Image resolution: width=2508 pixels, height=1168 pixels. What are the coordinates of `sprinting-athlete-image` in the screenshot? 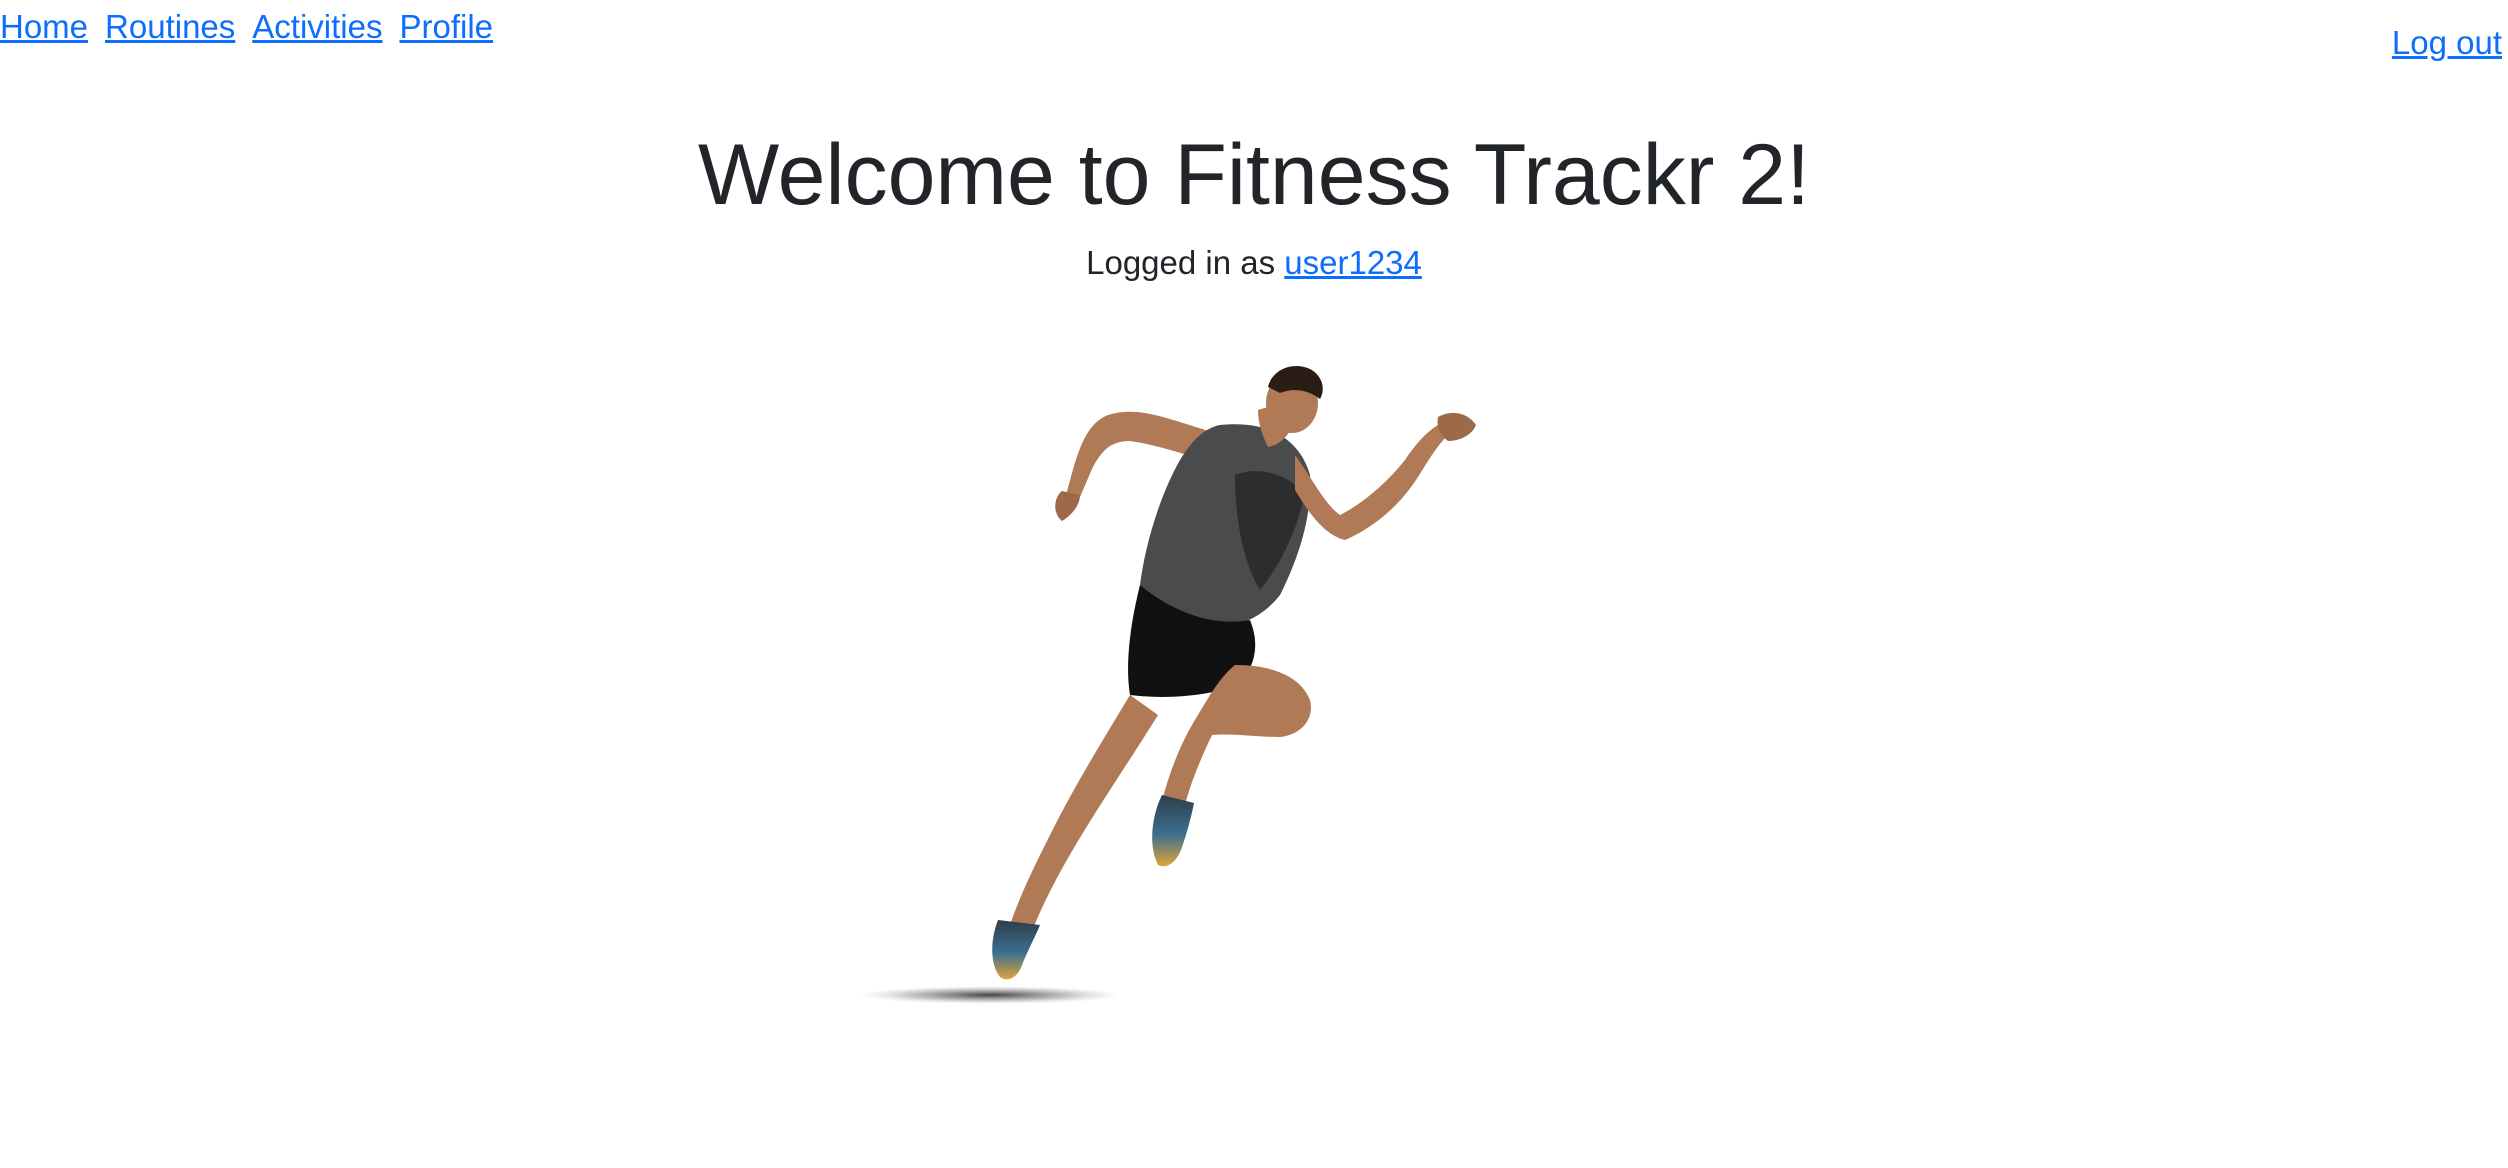 It's located at (1168, 685).